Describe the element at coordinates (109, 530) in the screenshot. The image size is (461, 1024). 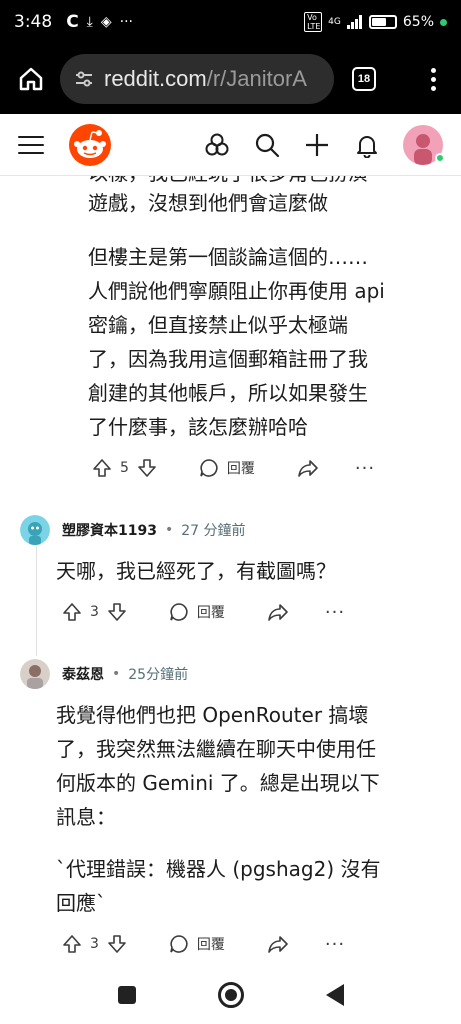
I see `comment-2-username: 塑膠資本1193` at that location.